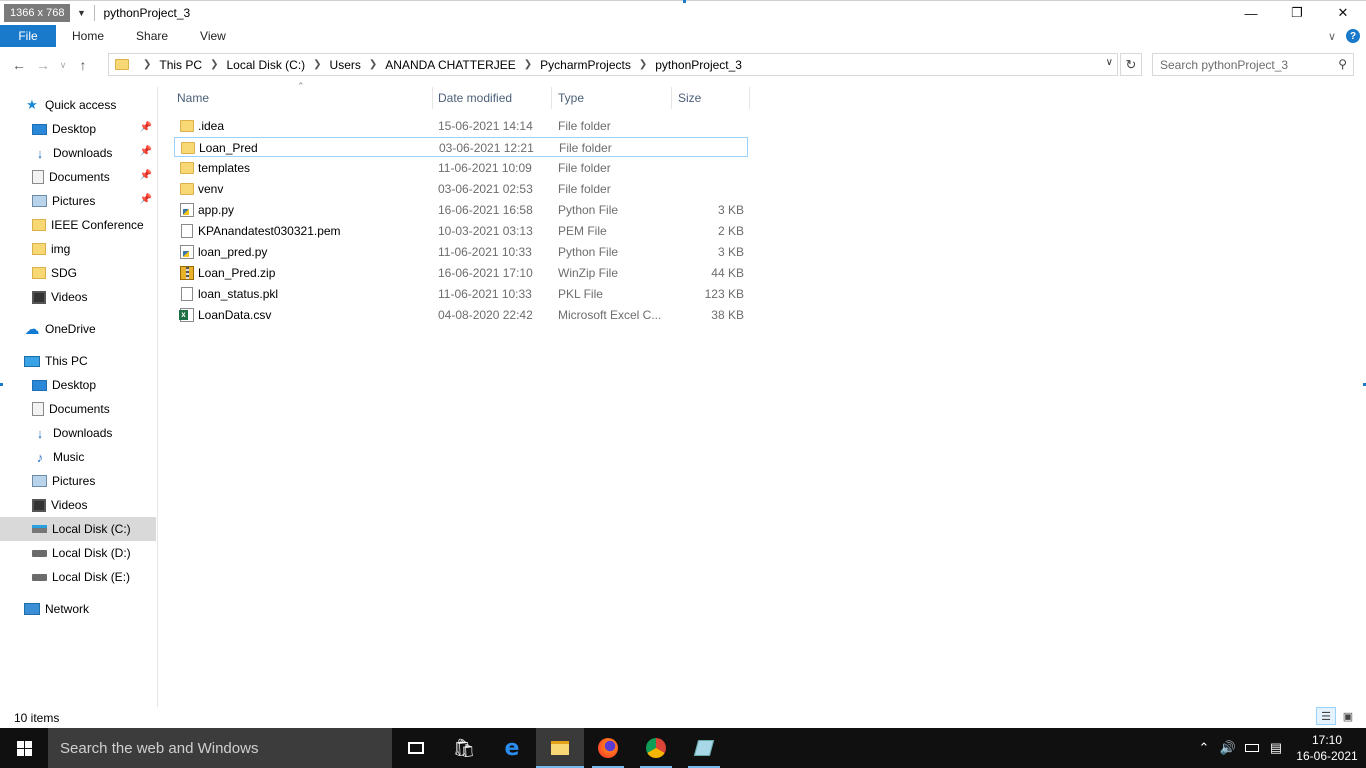 The image size is (1366, 768). What do you see at coordinates (94, 297) in the screenshot?
I see `sidebar-item-videos: Videos` at bounding box center [94, 297].